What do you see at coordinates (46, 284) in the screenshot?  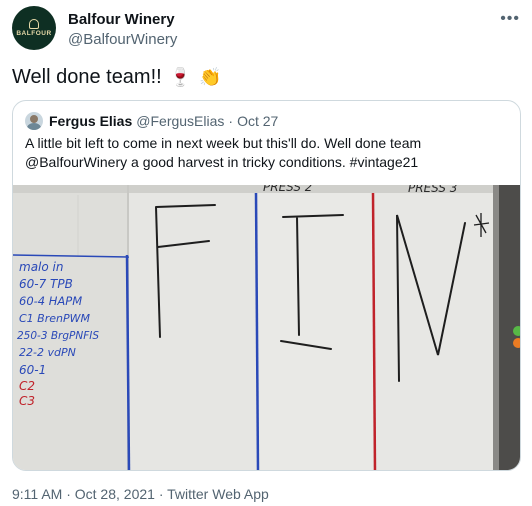 I see `note-line: 60-7 TPB` at bounding box center [46, 284].